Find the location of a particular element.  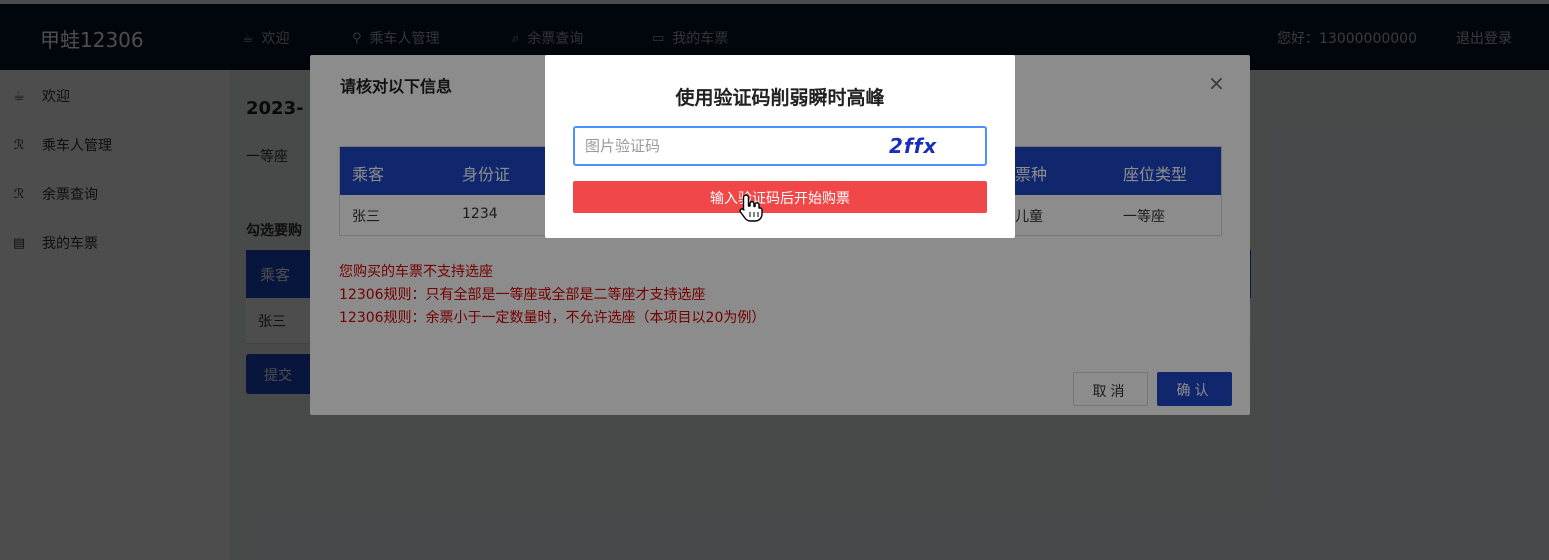

start-purchase-label: 输入验证码后开始购票 is located at coordinates (780, 199).